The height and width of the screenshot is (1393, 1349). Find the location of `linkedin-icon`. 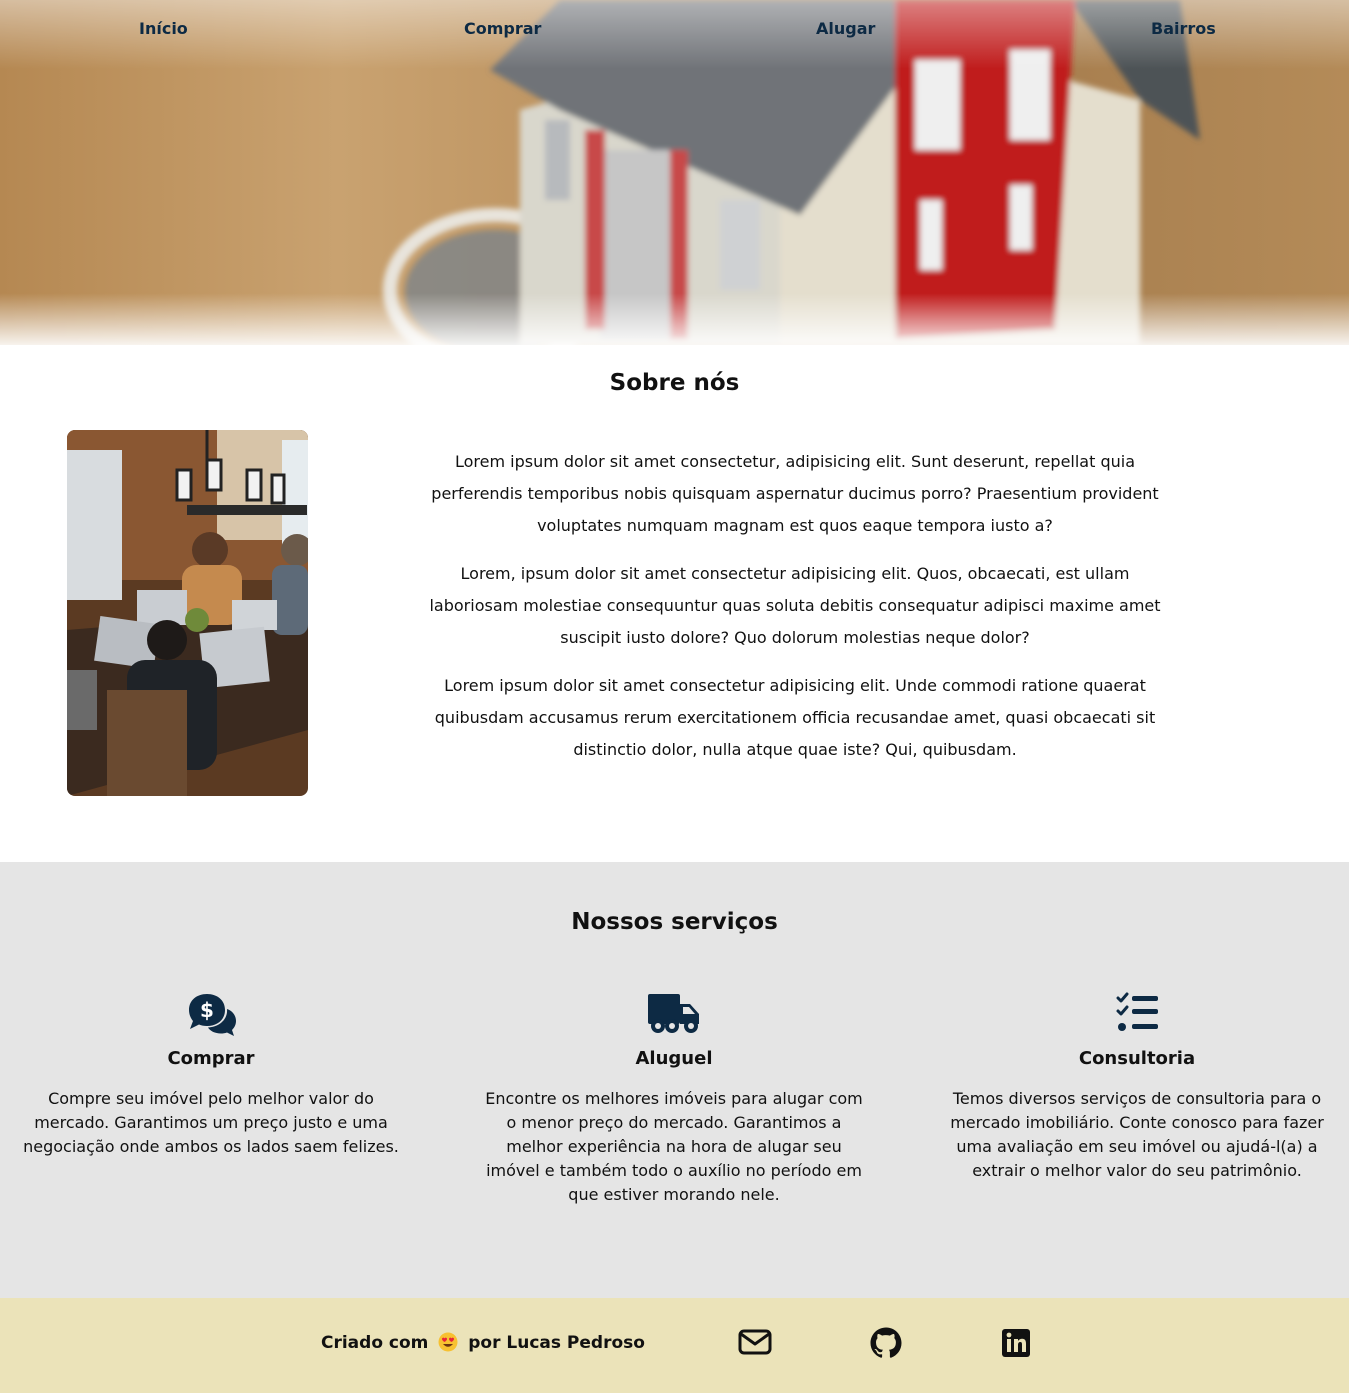

linkedin-icon is located at coordinates (1016, 1343).